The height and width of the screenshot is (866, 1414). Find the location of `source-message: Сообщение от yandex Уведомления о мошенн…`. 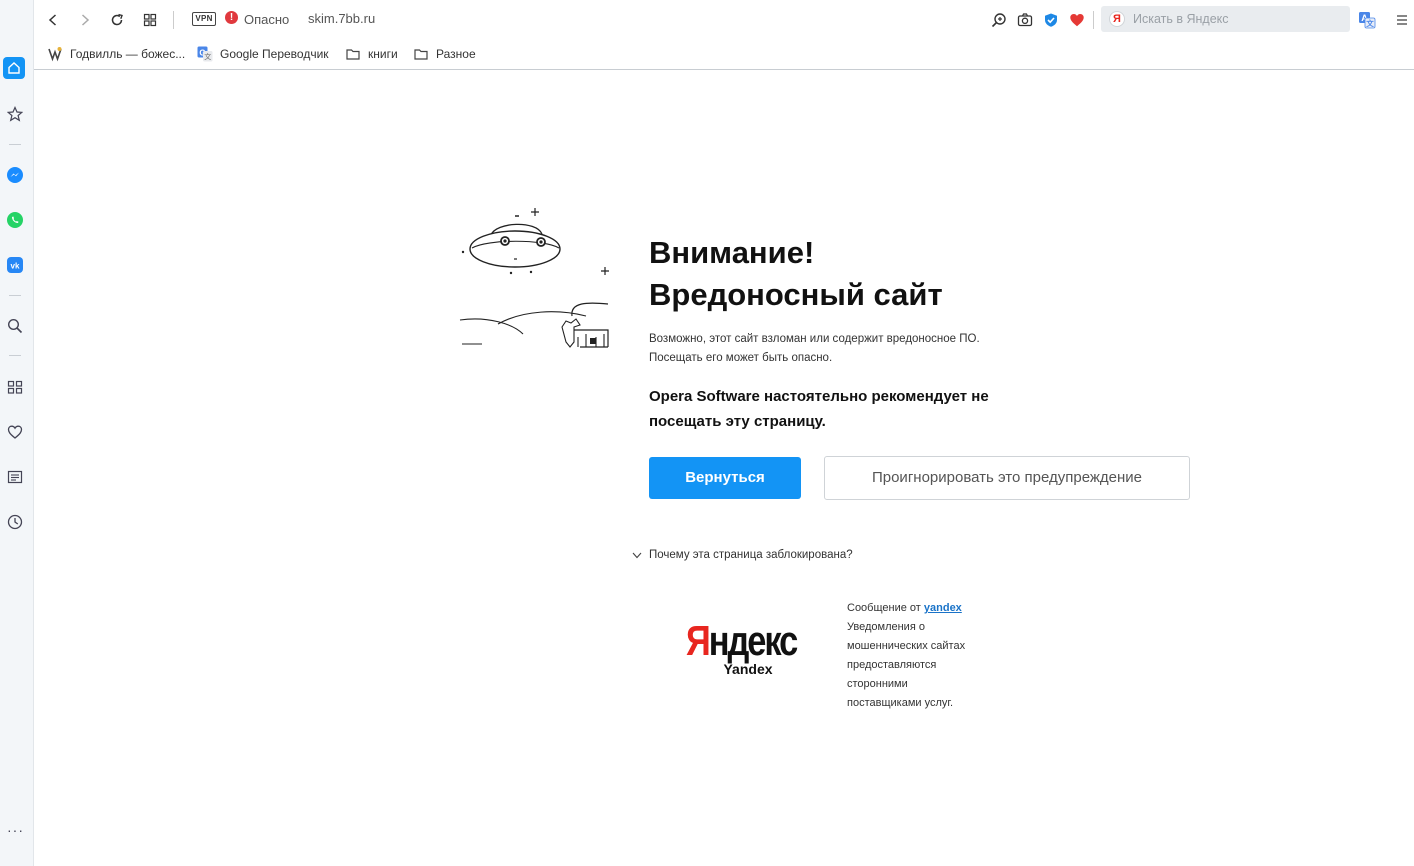

source-message: Сообщение от yandex Уведомления о мошенн… is located at coordinates (917, 656).